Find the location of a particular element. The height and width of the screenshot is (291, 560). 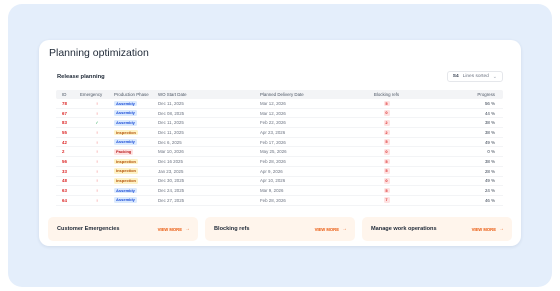

header-emergency: Emergency is located at coordinates (94, 94).